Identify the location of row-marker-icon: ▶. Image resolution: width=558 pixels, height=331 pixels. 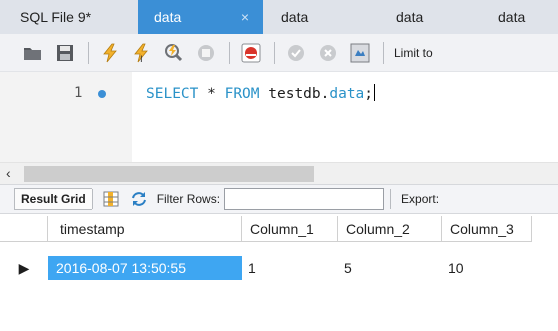
(24, 268).